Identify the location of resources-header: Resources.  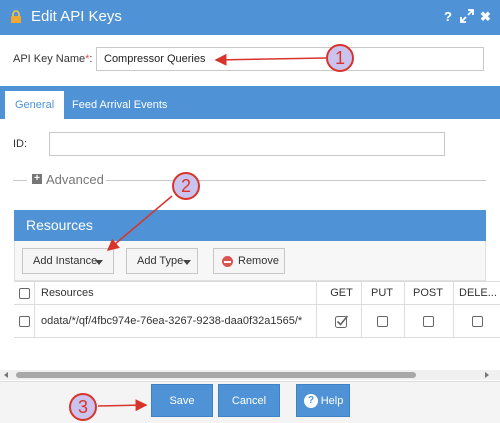
(250, 225).